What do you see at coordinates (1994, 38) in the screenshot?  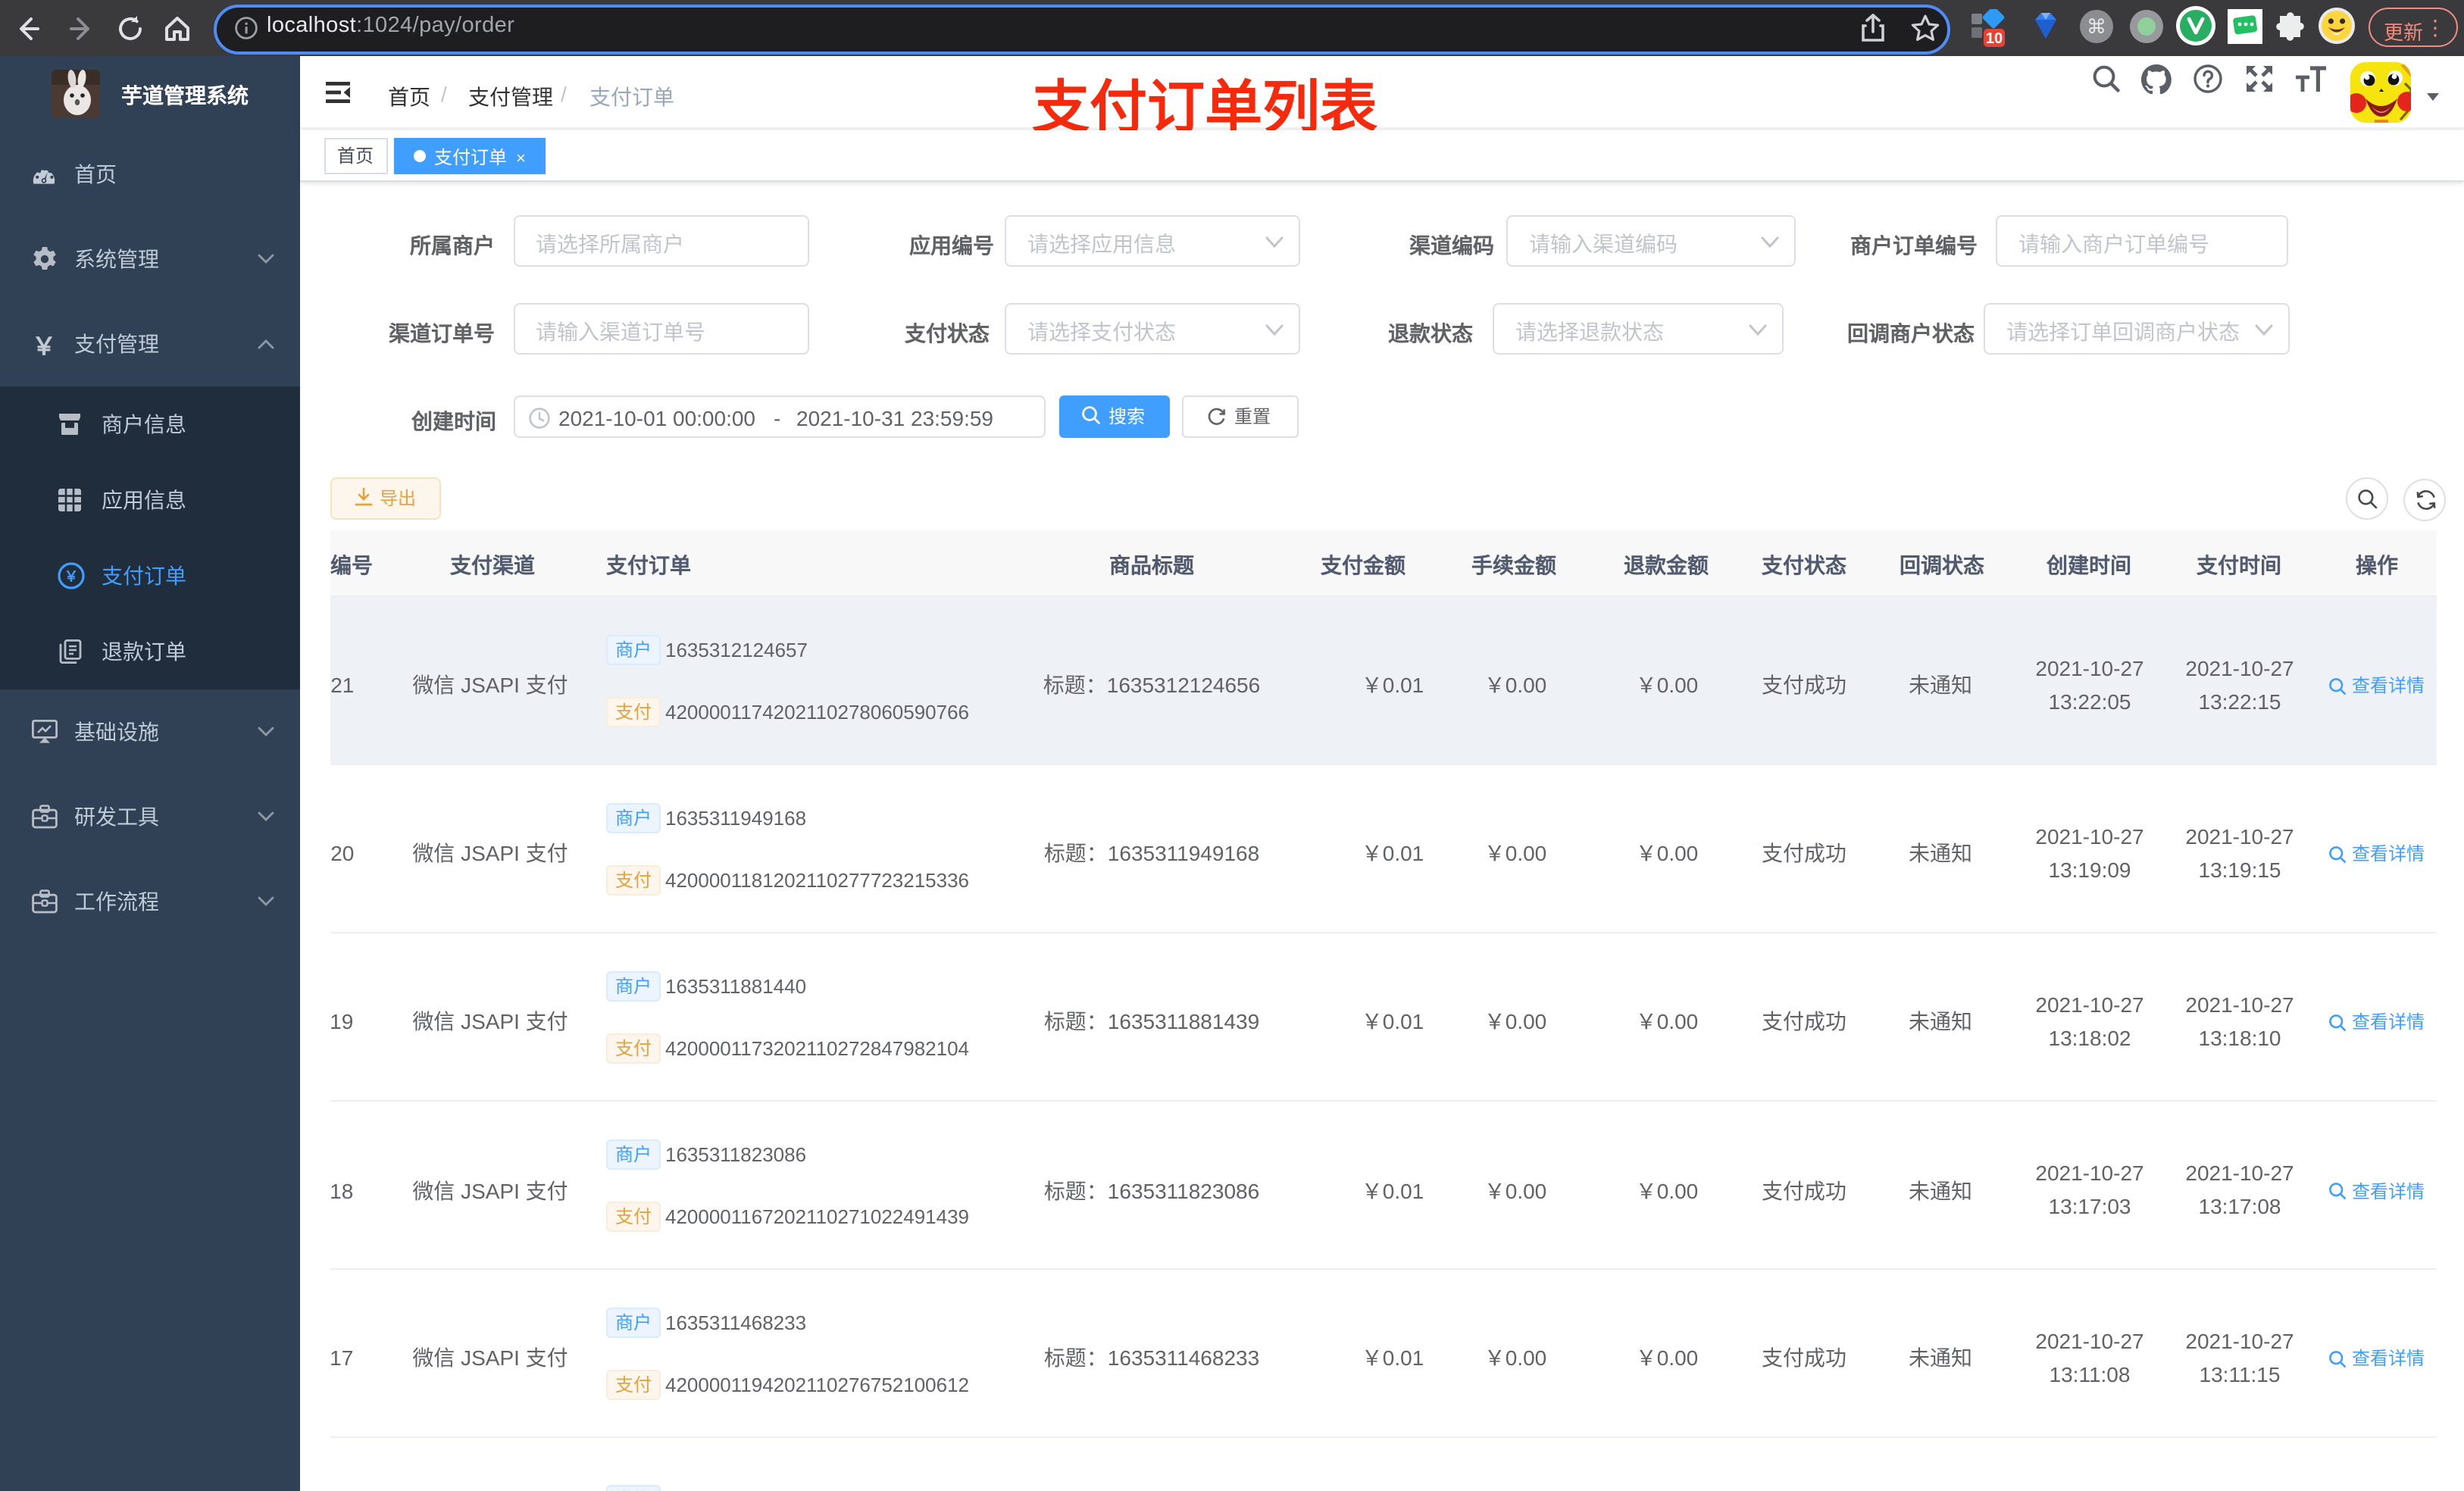 I see `svg-text: 10` at bounding box center [1994, 38].